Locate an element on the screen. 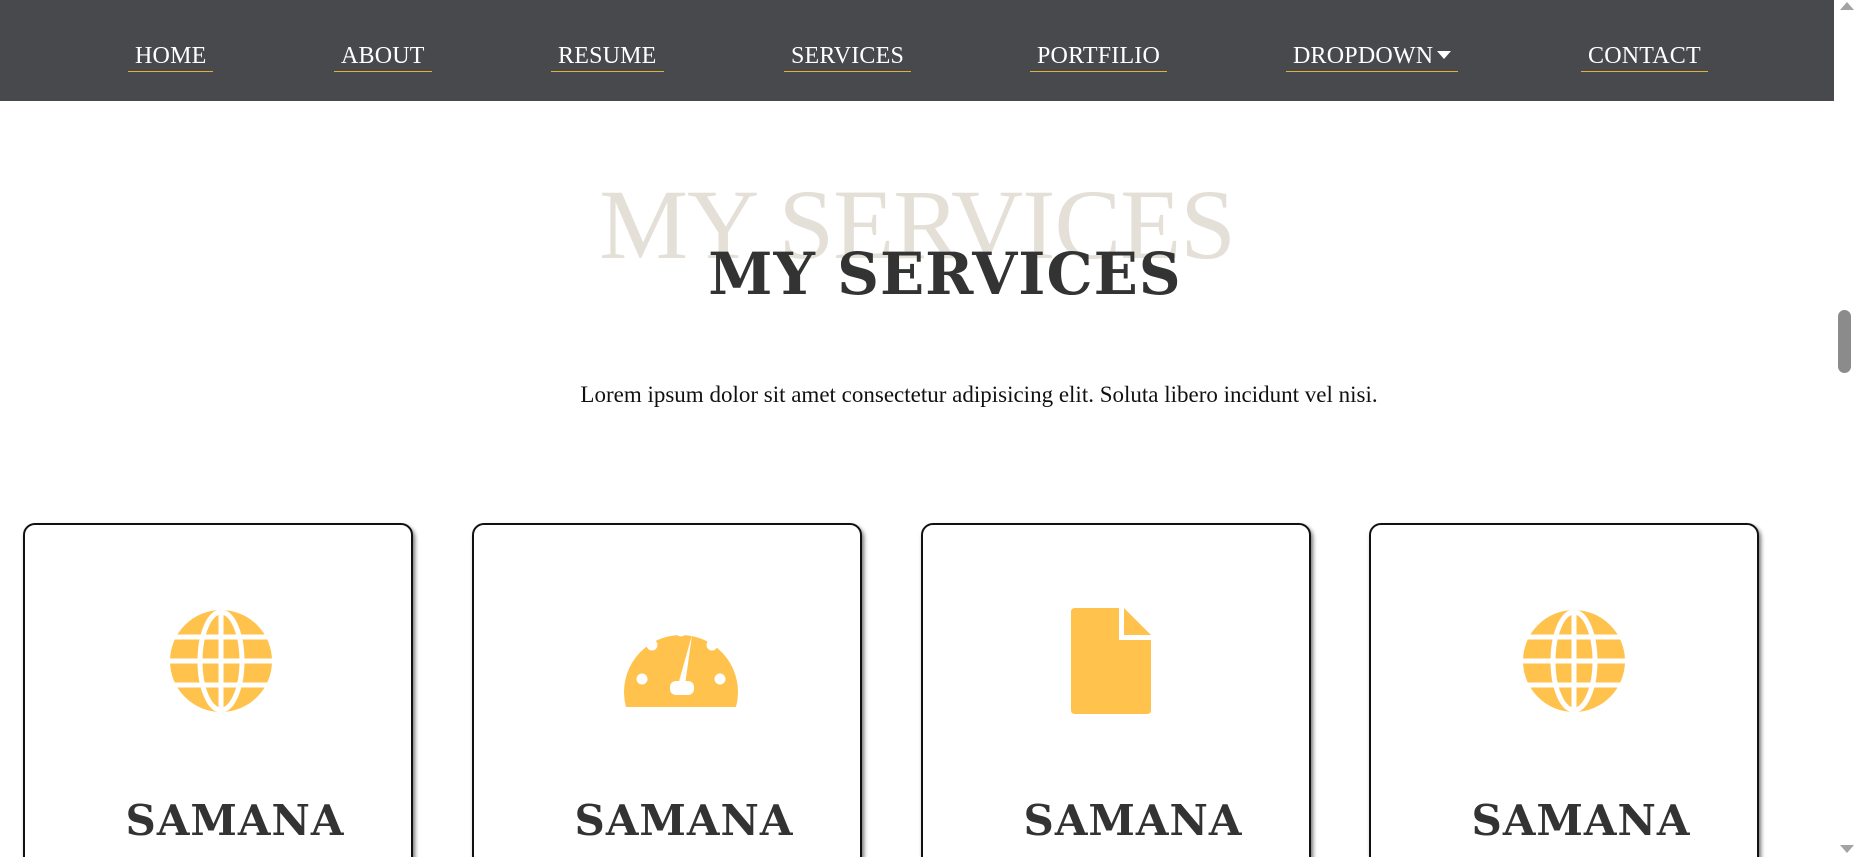 This screenshot has height=857, width=1862. nav-portfolio-link: PORTFILIO is located at coordinates (1099, 57).